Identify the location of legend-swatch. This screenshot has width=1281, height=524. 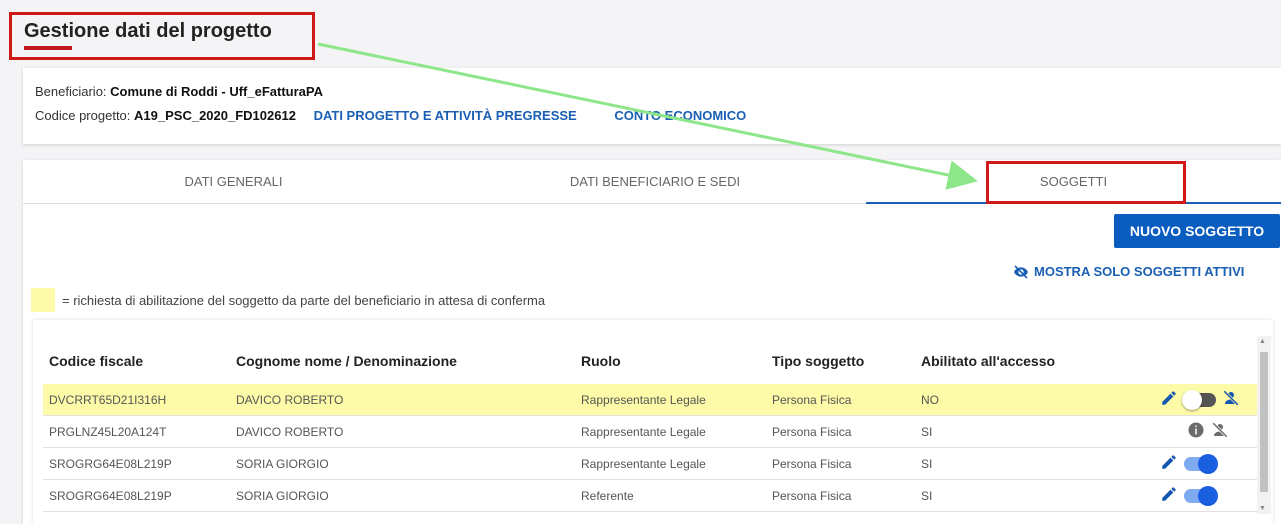
(43, 300).